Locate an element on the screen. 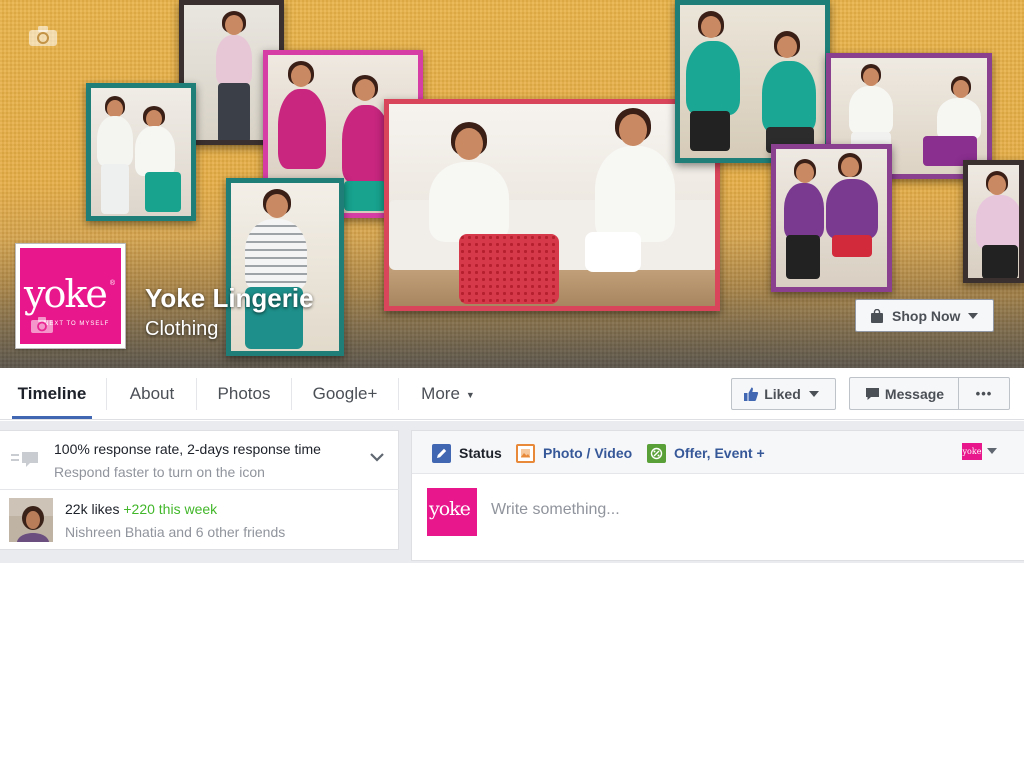 Image resolution: width=1024 pixels, height=768 pixels. composer-tab-offer-event: Offer, Event + is located at coordinates (706, 453).